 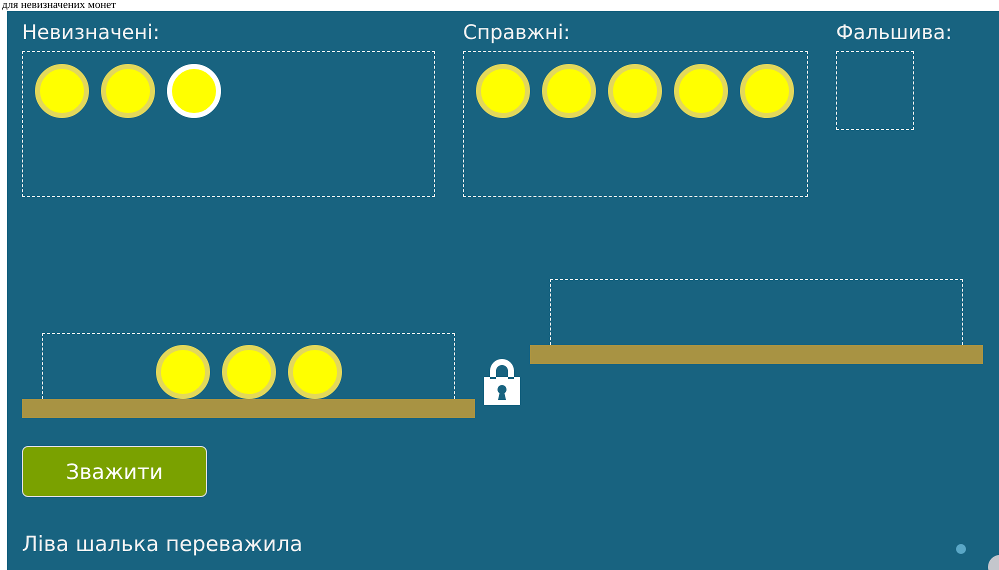 I want to click on group-label: Невизначені:, so click(x=91, y=32).